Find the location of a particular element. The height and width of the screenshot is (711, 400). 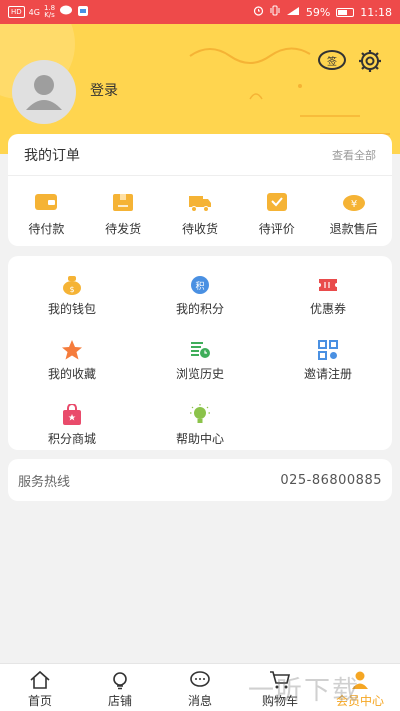

order-refund-aftersale: ¥ 退款售后 is located at coordinates (354, 213).